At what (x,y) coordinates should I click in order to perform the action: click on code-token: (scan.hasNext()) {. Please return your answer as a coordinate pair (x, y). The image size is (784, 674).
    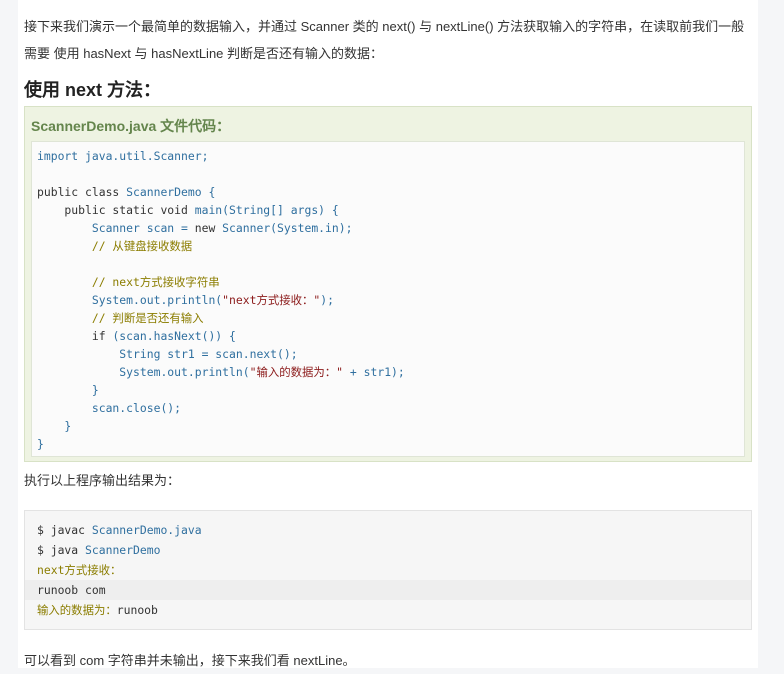
    Looking at the image, I should click on (174, 336).